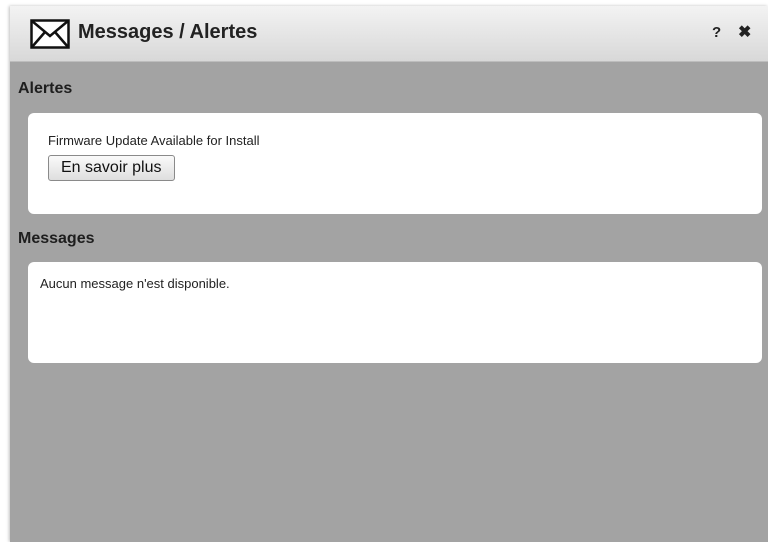  What do you see at coordinates (168, 32) in the screenshot?
I see `dialog-title: Messages / Alertes` at bounding box center [168, 32].